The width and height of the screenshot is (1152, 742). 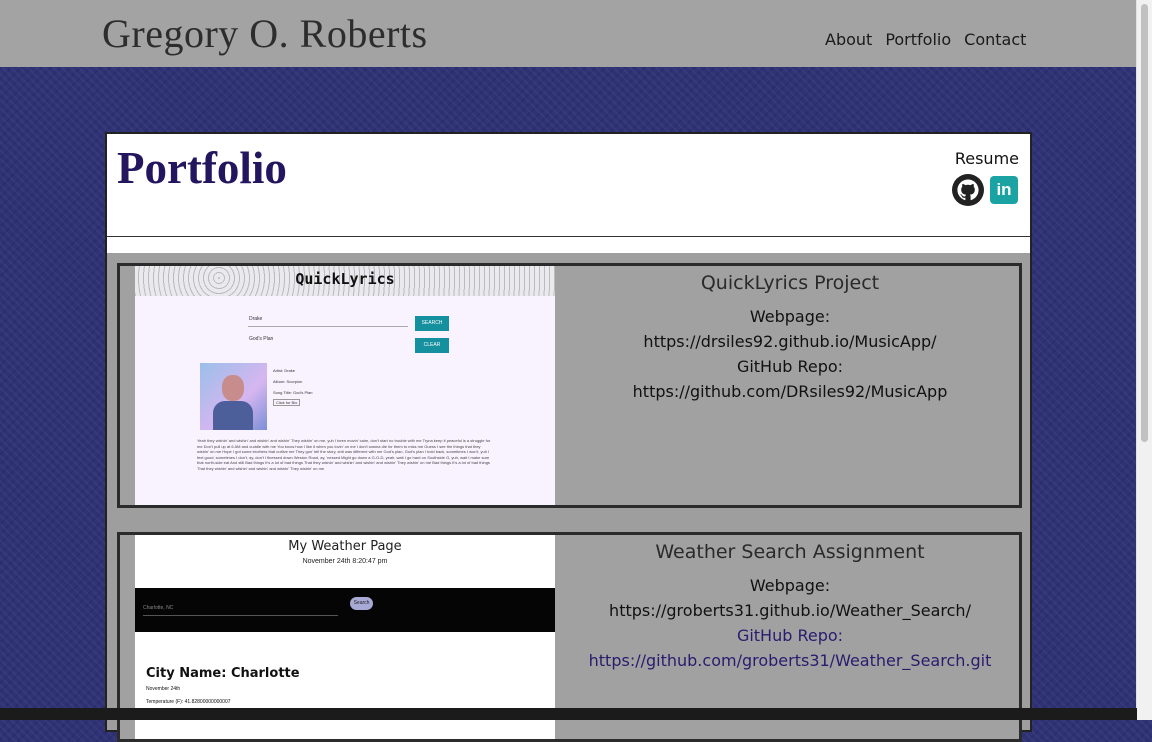 What do you see at coordinates (345, 610) in the screenshot?
I see `weather-search-bar: Charlotte, NC Search` at bounding box center [345, 610].